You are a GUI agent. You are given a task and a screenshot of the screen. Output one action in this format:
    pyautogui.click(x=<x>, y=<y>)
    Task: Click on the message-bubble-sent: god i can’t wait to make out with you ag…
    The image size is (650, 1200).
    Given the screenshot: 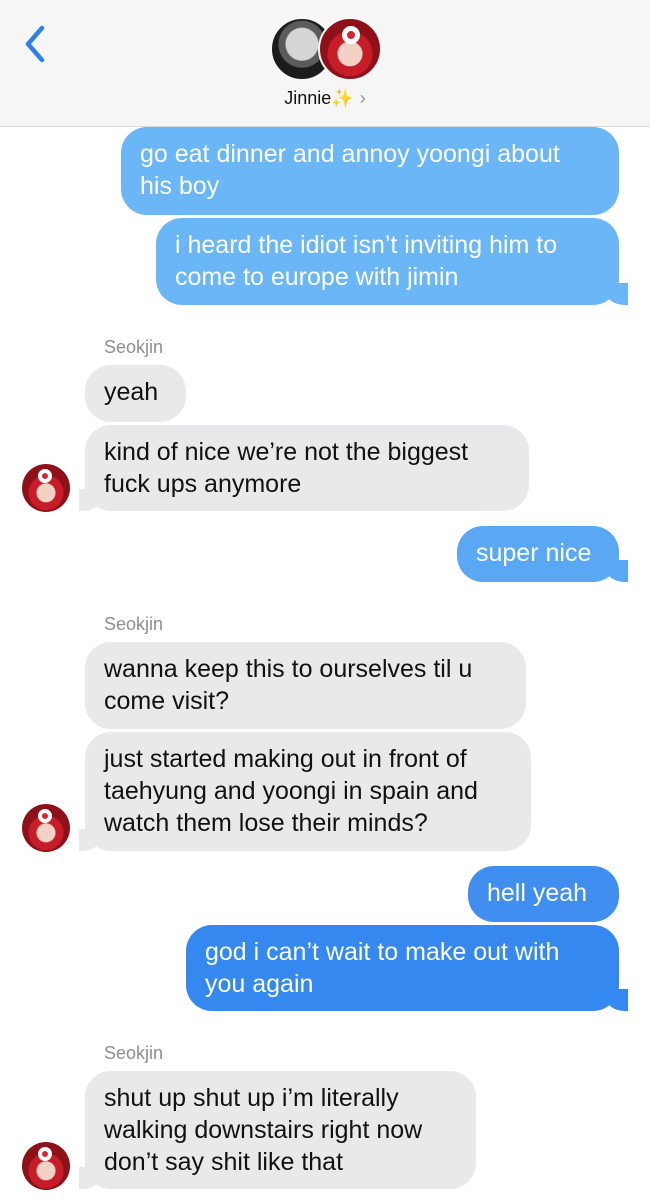 What is the action you would take?
    pyautogui.click(x=402, y=968)
    